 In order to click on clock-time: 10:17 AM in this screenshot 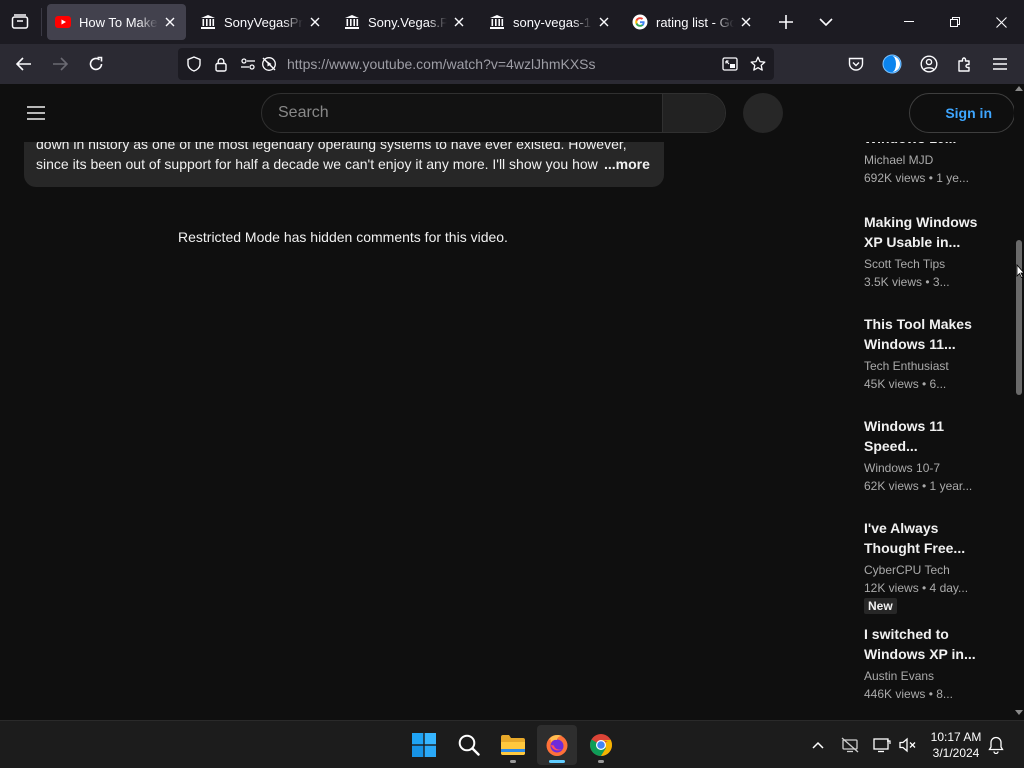, I will do `click(956, 737)`.